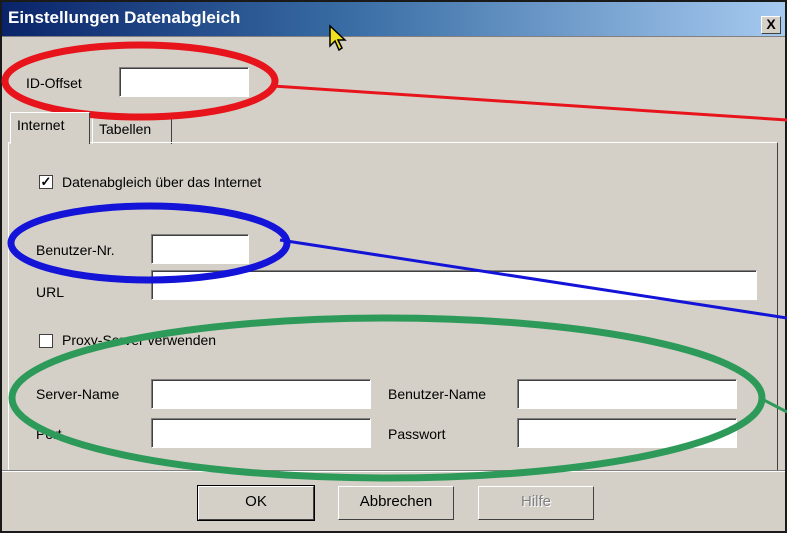 Image resolution: width=787 pixels, height=533 pixels. Describe the element at coordinates (75, 250) in the screenshot. I see `user-no-label: Benutzer-Nr.` at that location.